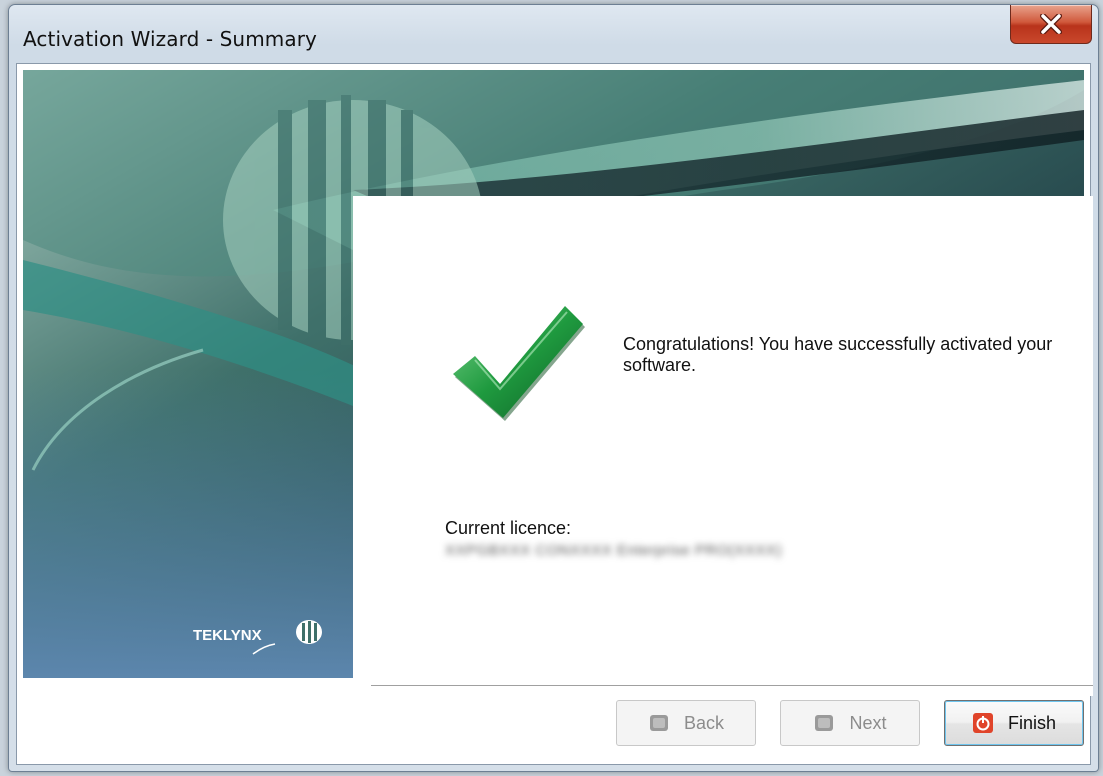 The height and width of the screenshot is (776, 1103). I want to click on power-icon, so click(982, 723).